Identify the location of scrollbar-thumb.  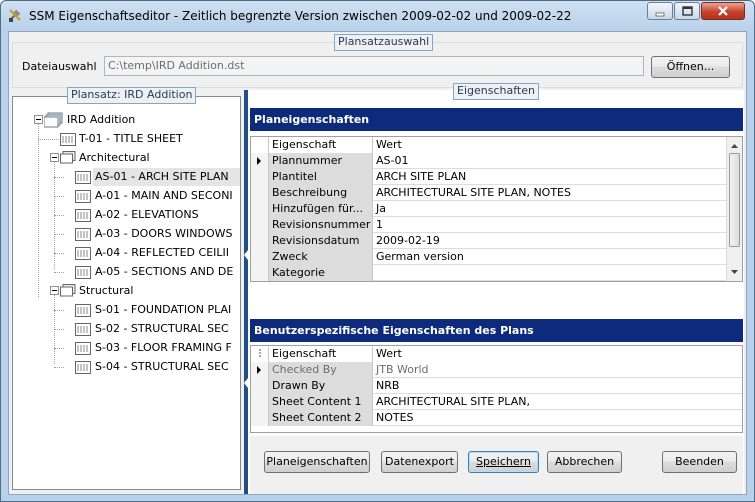
(734, 200).